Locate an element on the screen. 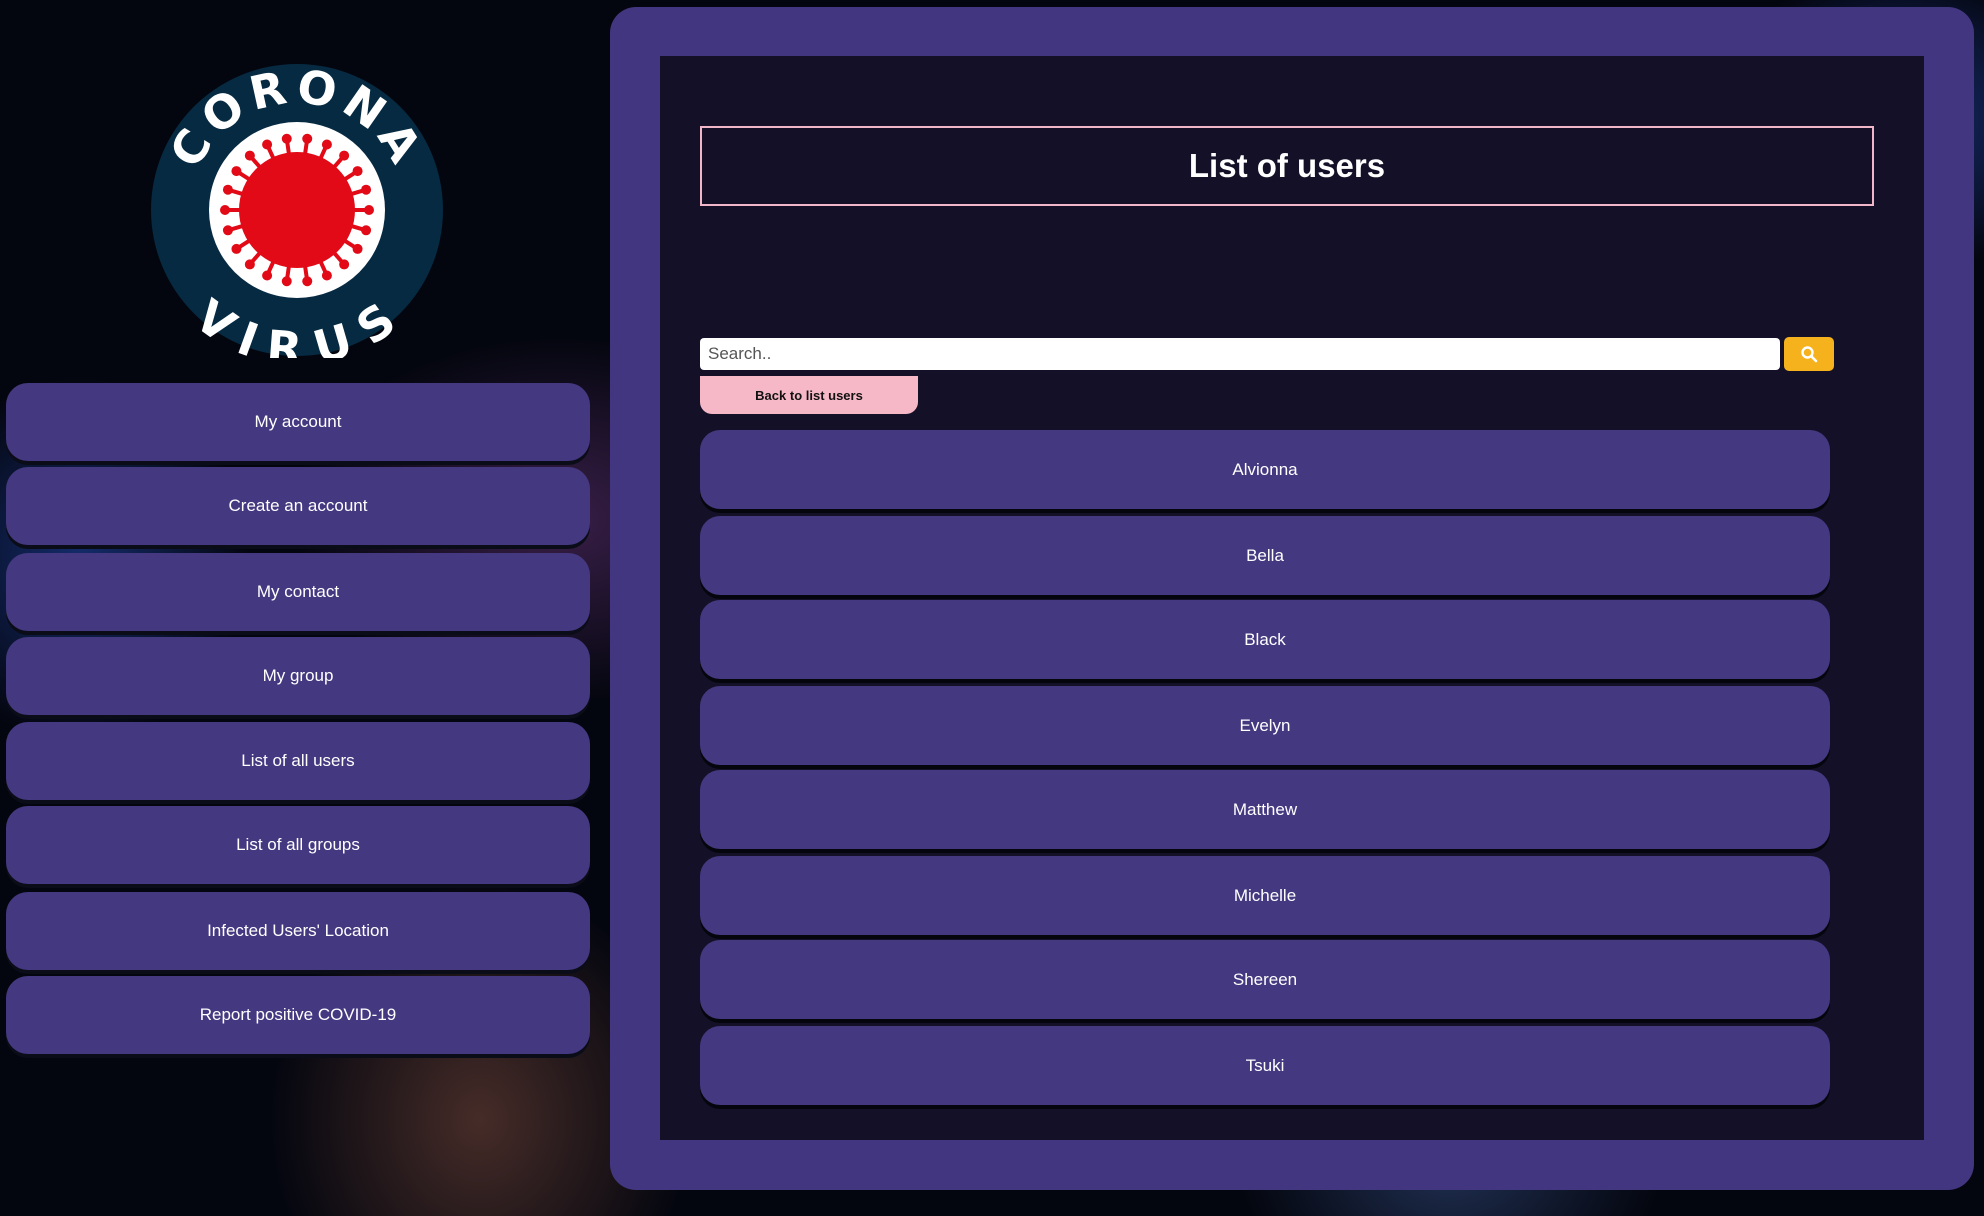 This screenshot has height=1216, width=1984. user-item-michelle: Michelle is located at coordinates (1265, 895).